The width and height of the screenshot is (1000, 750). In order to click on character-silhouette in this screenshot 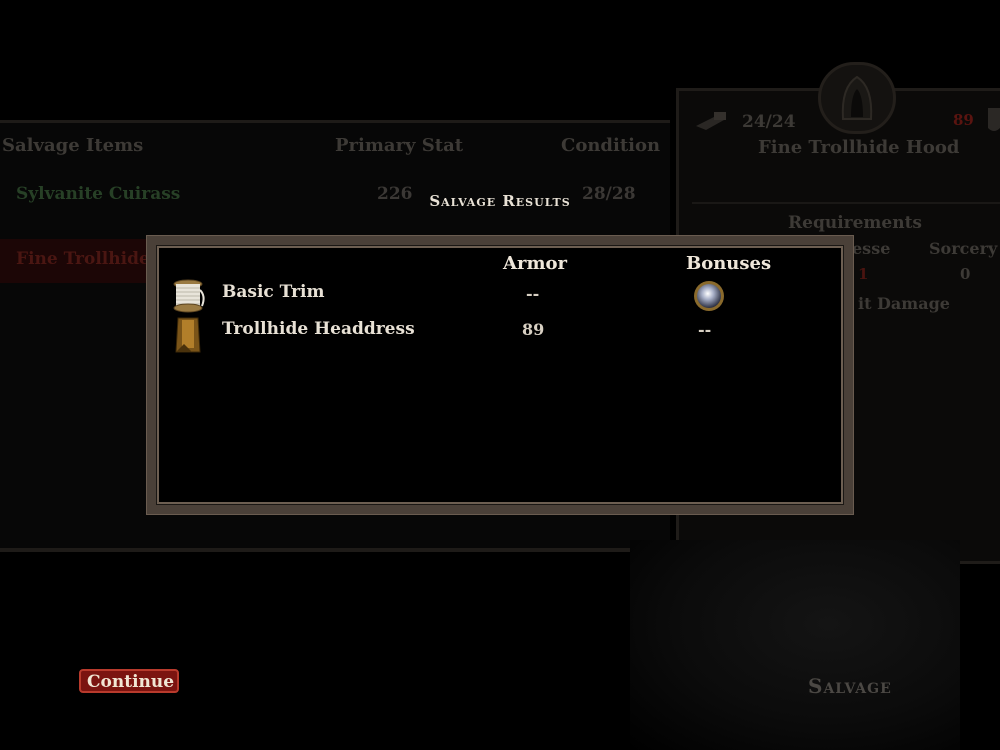, I will do `click(795, 645)`.